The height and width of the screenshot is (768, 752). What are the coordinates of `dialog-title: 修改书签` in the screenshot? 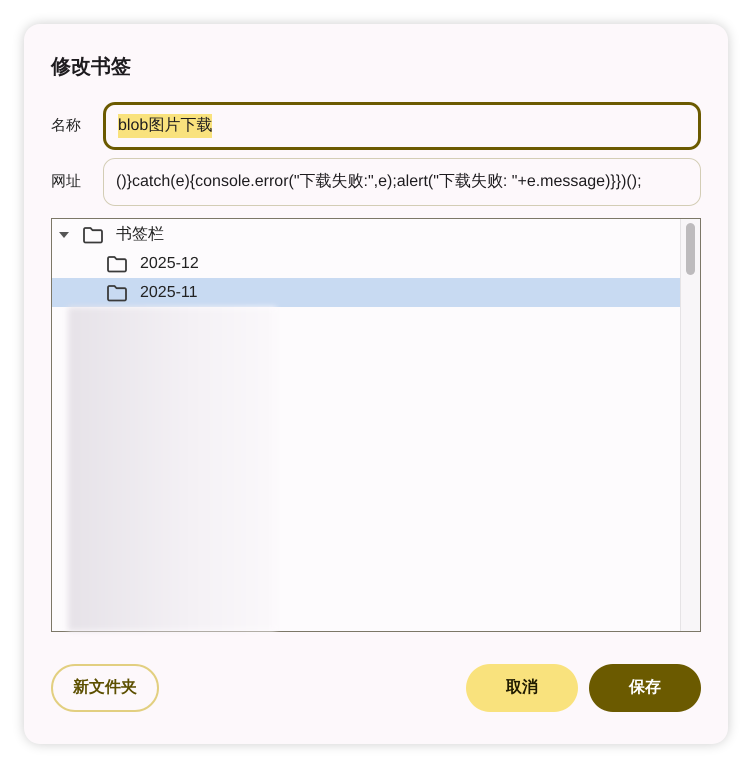 It's located at (91, 67).